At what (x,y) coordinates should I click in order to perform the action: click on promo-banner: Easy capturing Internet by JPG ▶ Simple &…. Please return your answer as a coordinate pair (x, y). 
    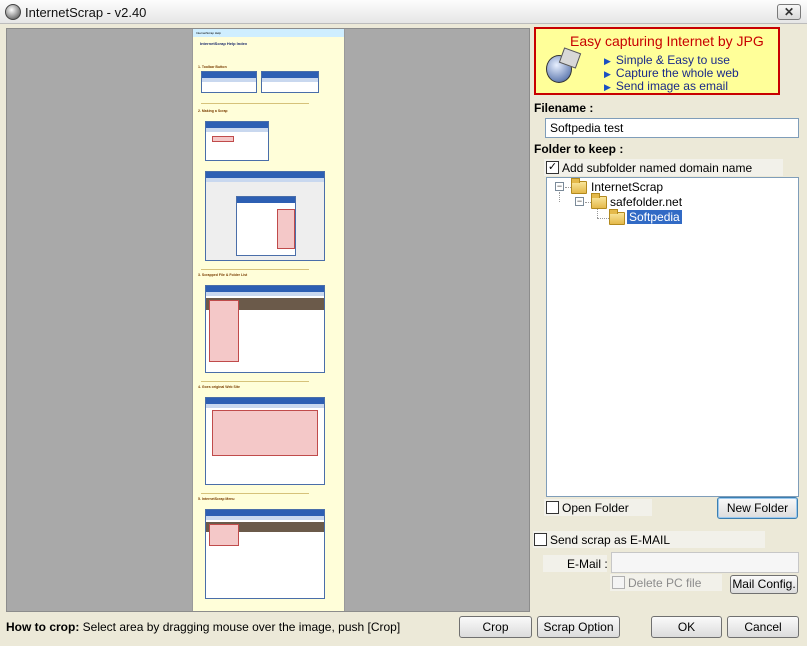
    Looking at the image, I should click on (657, 61).